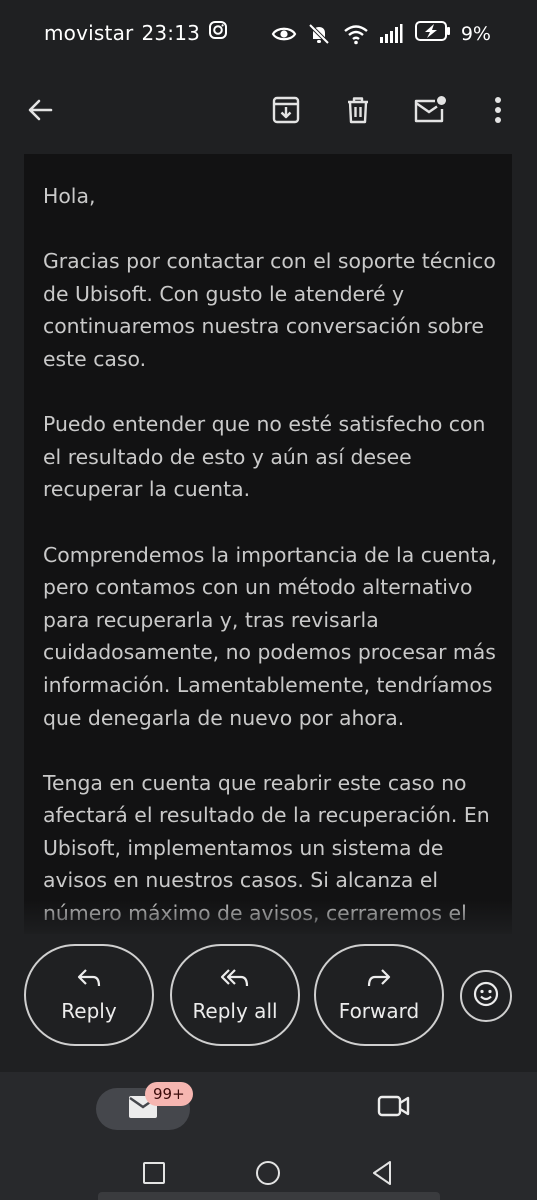 Image resolution: width=537 pixels, height=1200 pixels. Describe the element at coordinates (284, 34) in the screenshot. I see `eye-icon` at that location.